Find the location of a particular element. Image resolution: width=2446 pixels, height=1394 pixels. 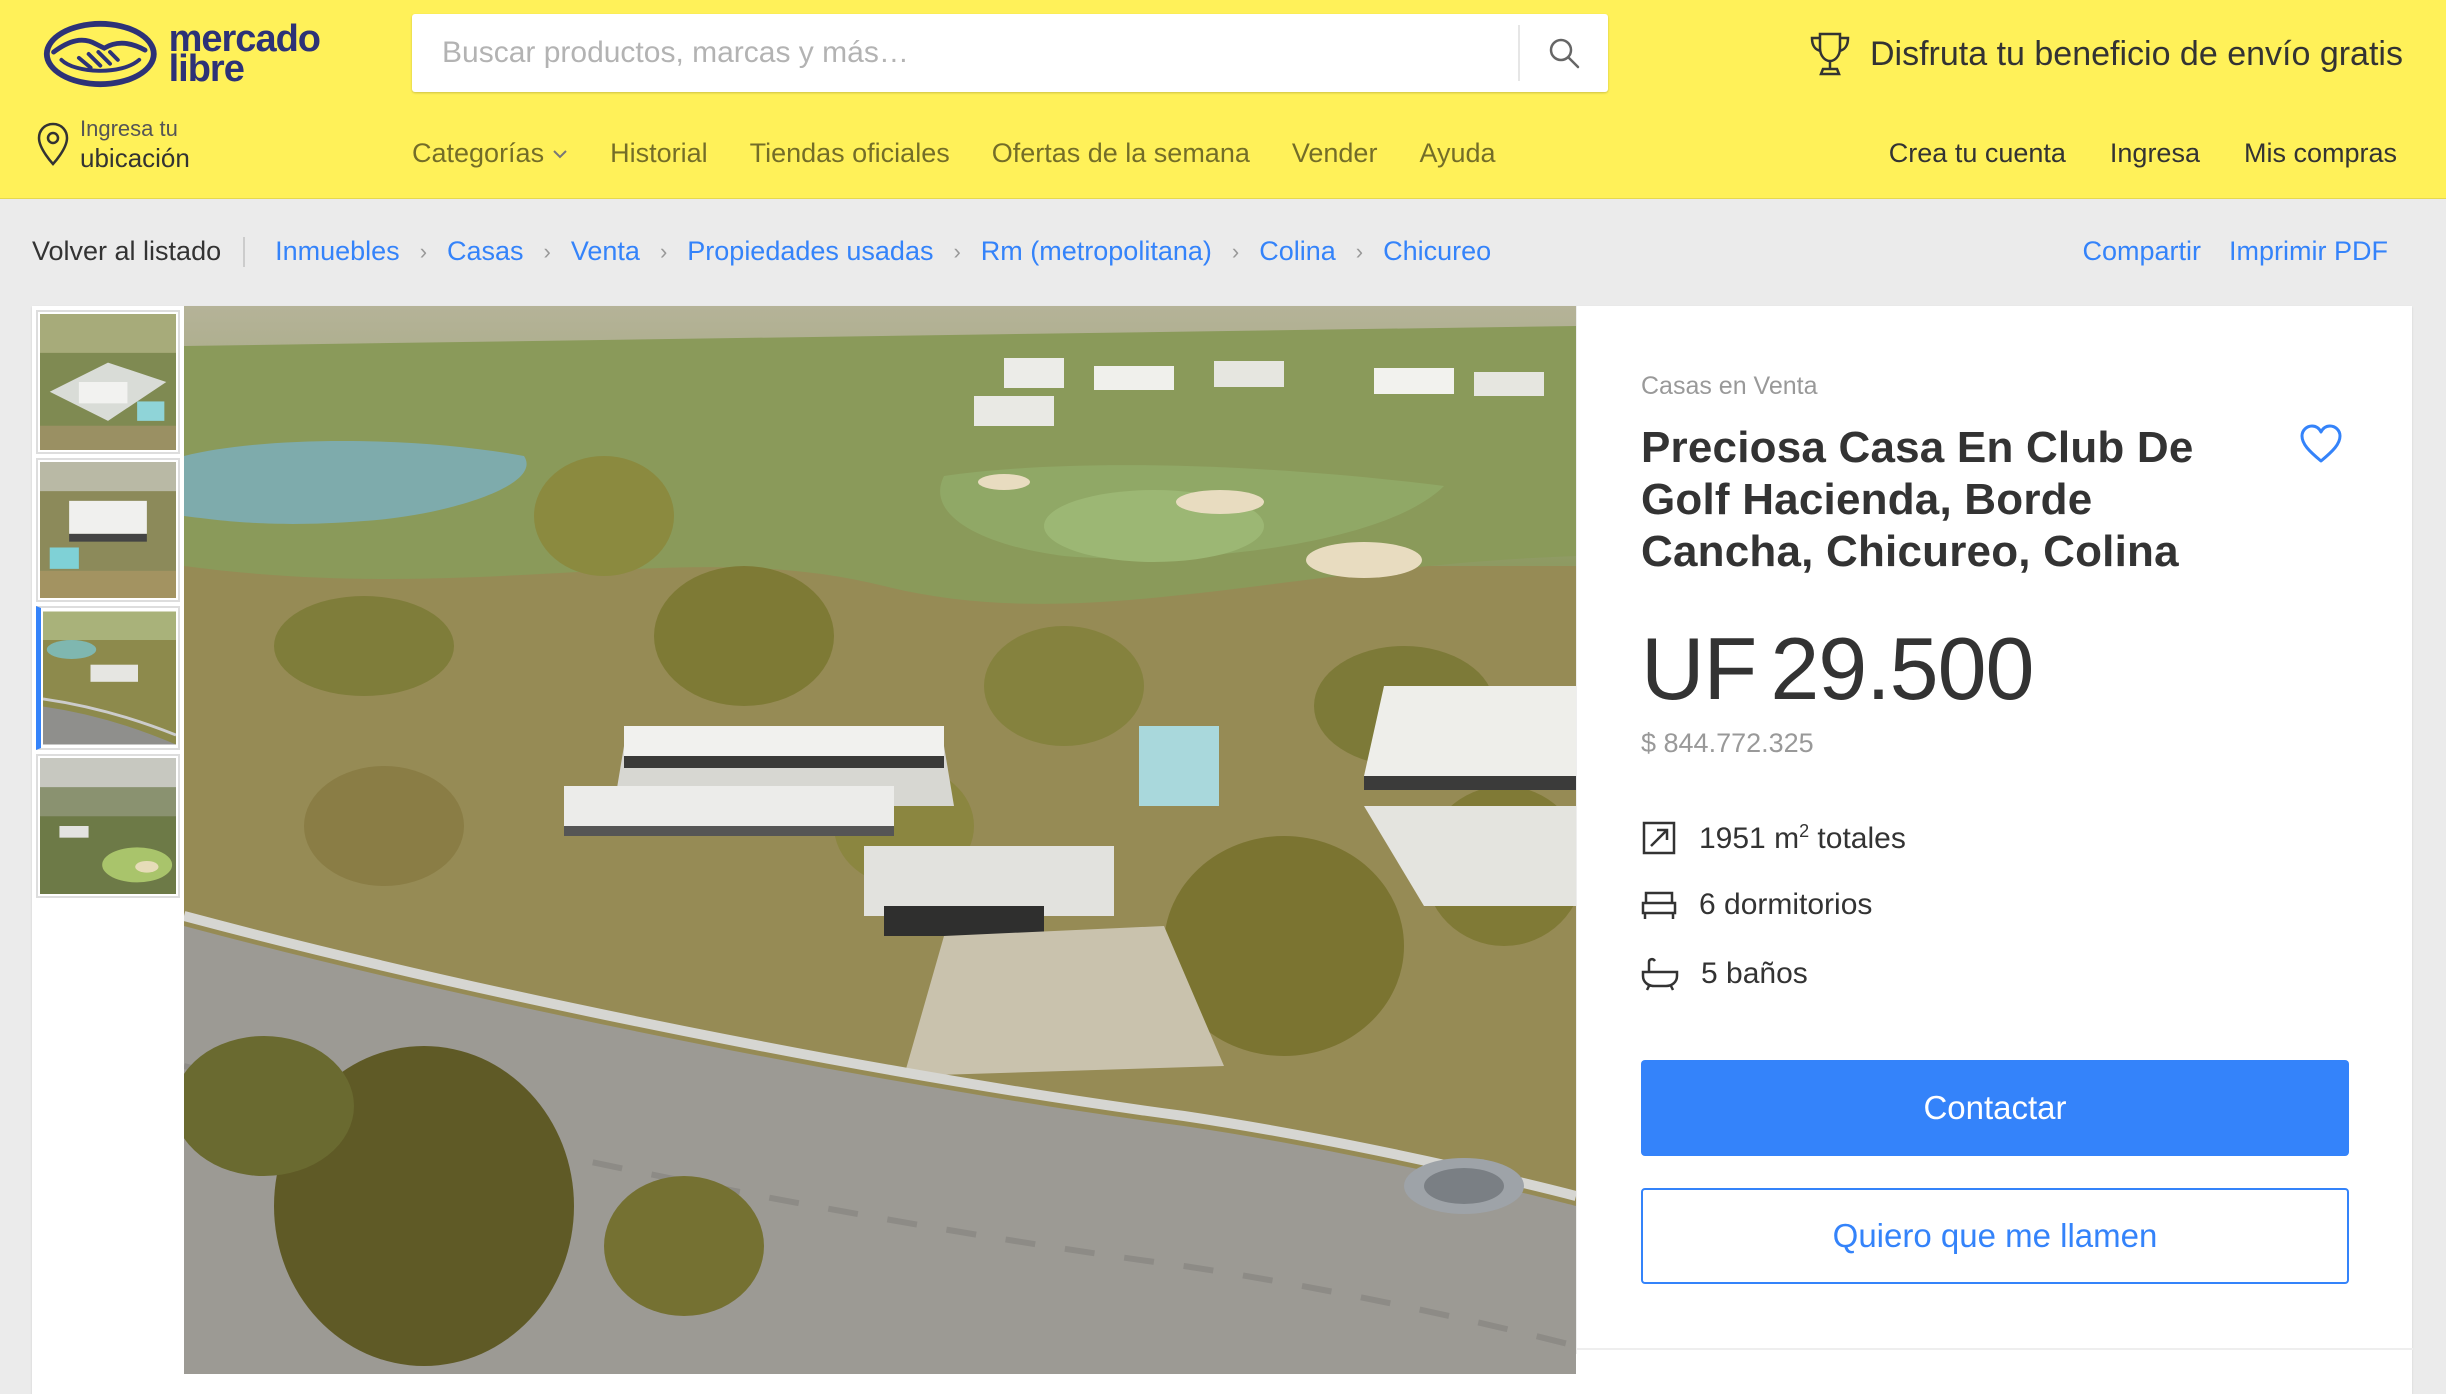

free-shipping-promo: Disfruta tu beneficio de envío gratis is located at coordinates (2105, 54).